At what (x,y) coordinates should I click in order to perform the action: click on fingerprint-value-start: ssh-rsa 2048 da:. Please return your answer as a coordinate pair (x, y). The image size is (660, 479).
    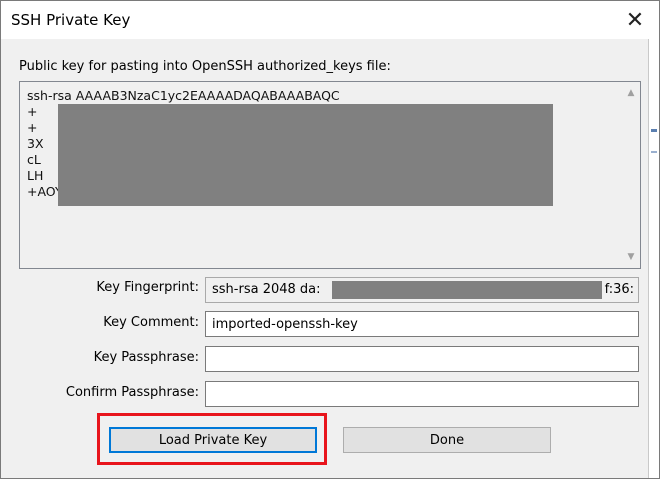
    Looking at the image, I should click on (266, 289).